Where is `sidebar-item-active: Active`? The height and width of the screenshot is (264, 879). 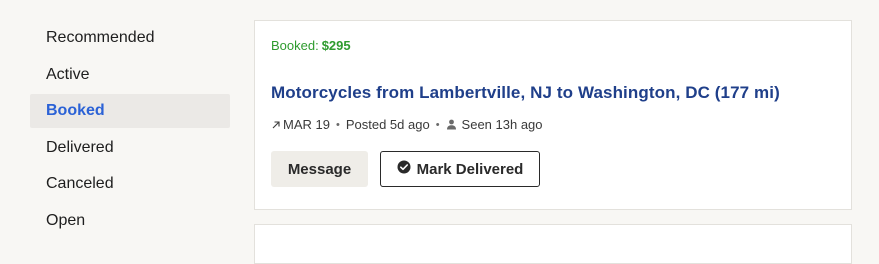
sidebar-item-active: Active is located at coordinates (130, 75).